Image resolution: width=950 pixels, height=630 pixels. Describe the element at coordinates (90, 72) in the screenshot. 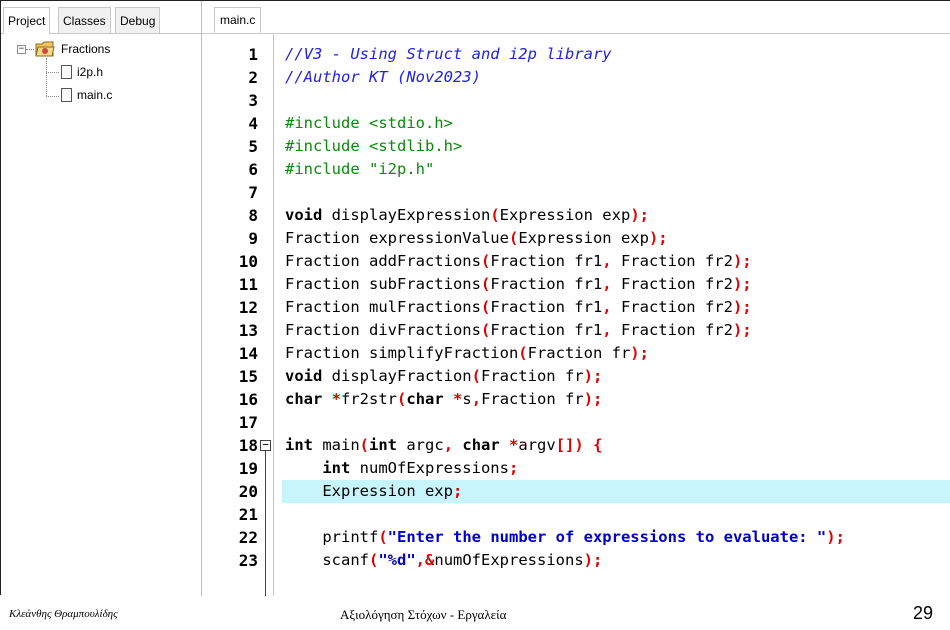

I see `tree-item-file: i2p.h` at that location.